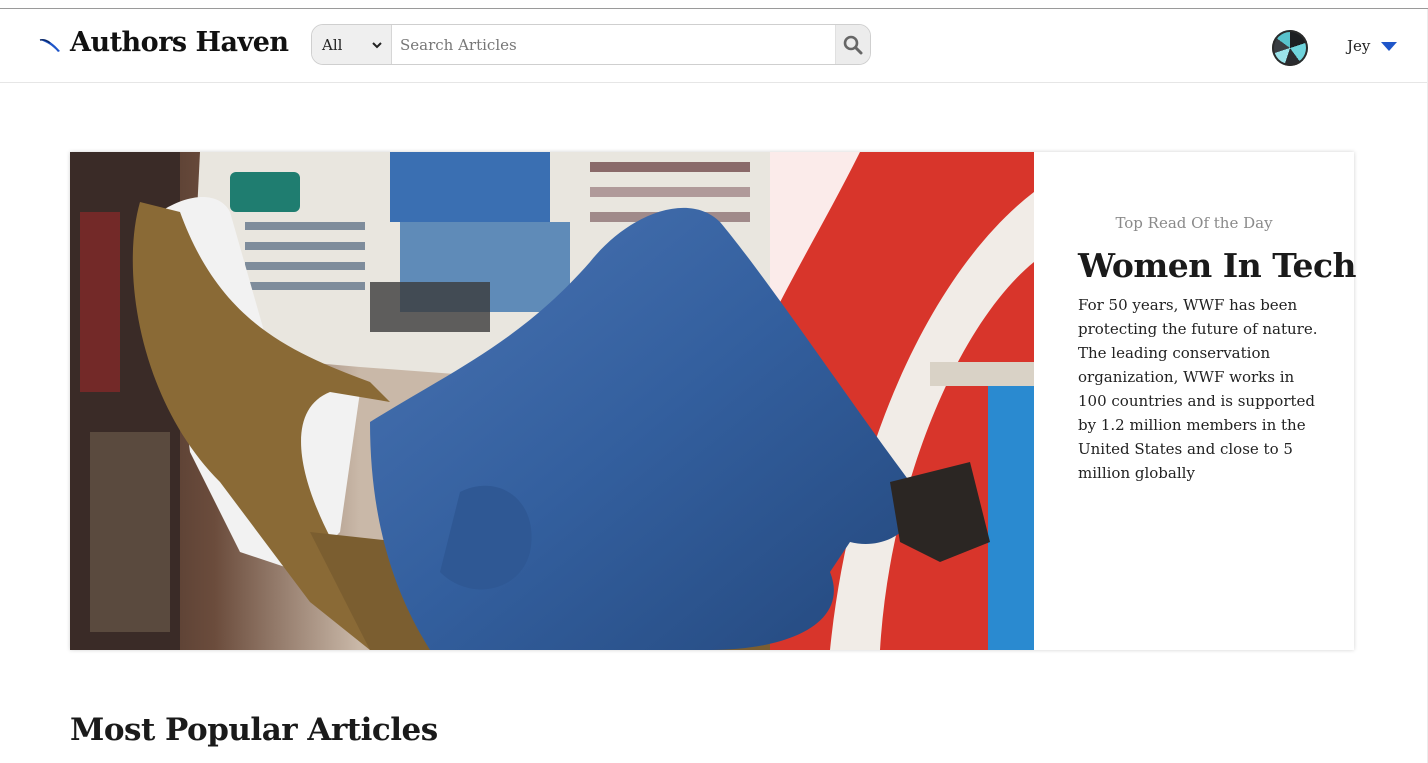  What do you see at coordinates (352, 44) in the screenshot?
I see `search-category-select: All` at bounding box center [352, 44].